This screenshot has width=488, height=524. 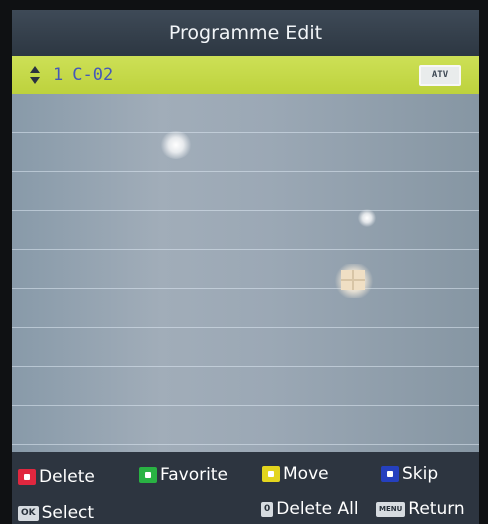 I want to click on window-reflection, so click(x=354, y=281).